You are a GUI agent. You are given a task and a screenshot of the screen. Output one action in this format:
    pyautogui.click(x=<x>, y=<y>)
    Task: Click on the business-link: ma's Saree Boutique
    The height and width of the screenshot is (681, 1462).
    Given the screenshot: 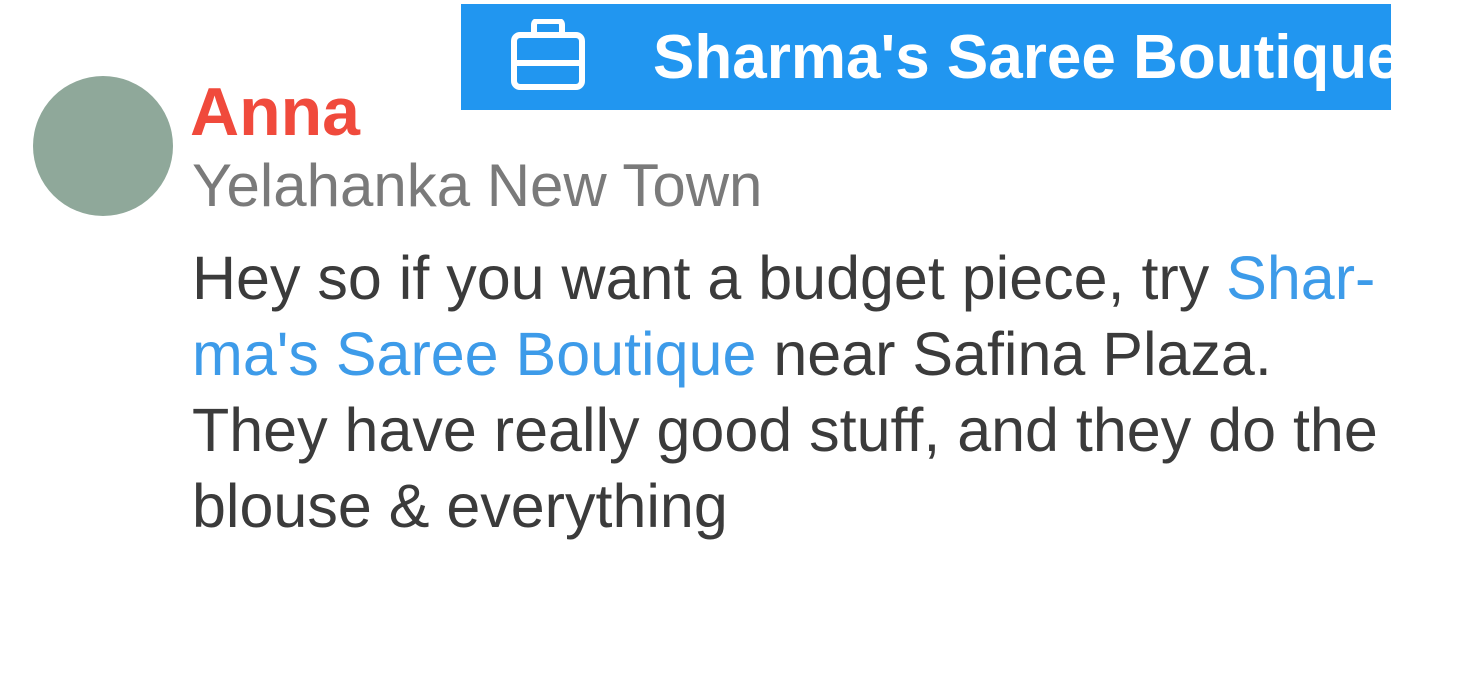 What is the action you would take?
    pyautogui.click(x=474, y=354)
    